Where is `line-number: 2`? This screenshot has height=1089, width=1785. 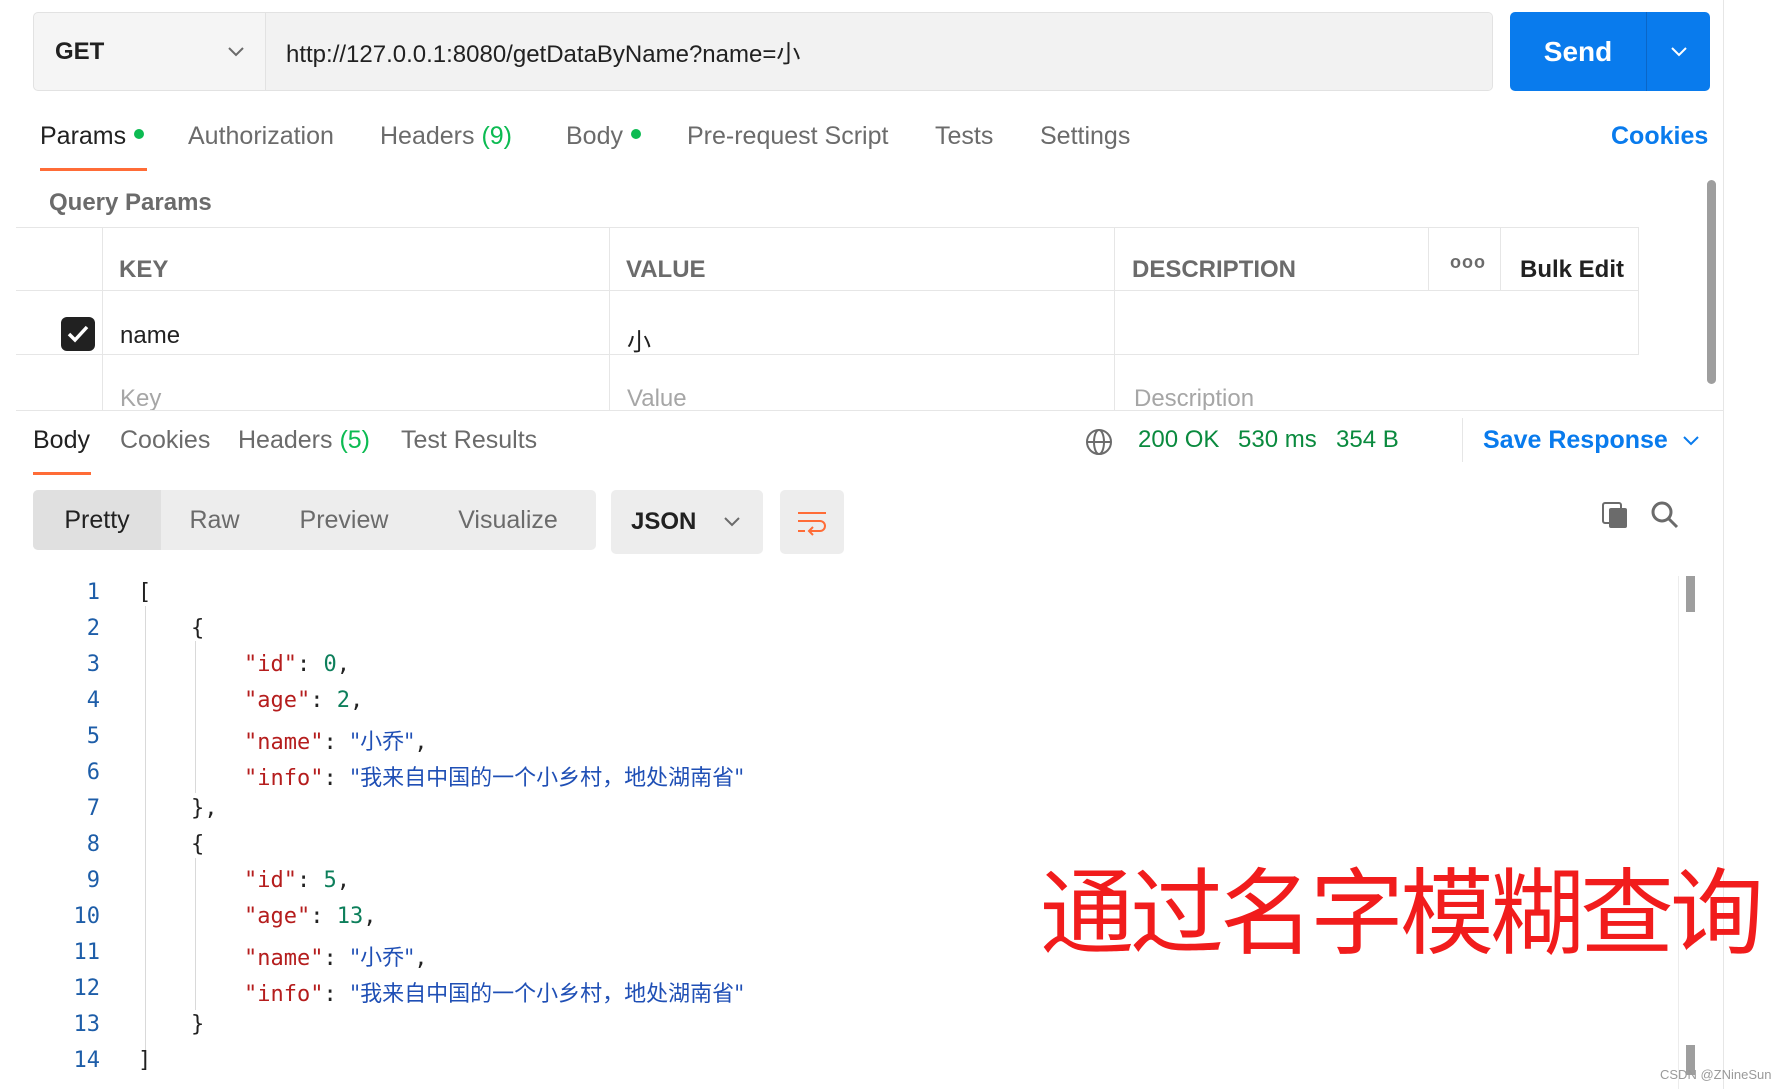
line-number: 2 is located at coordinates (93, 628).